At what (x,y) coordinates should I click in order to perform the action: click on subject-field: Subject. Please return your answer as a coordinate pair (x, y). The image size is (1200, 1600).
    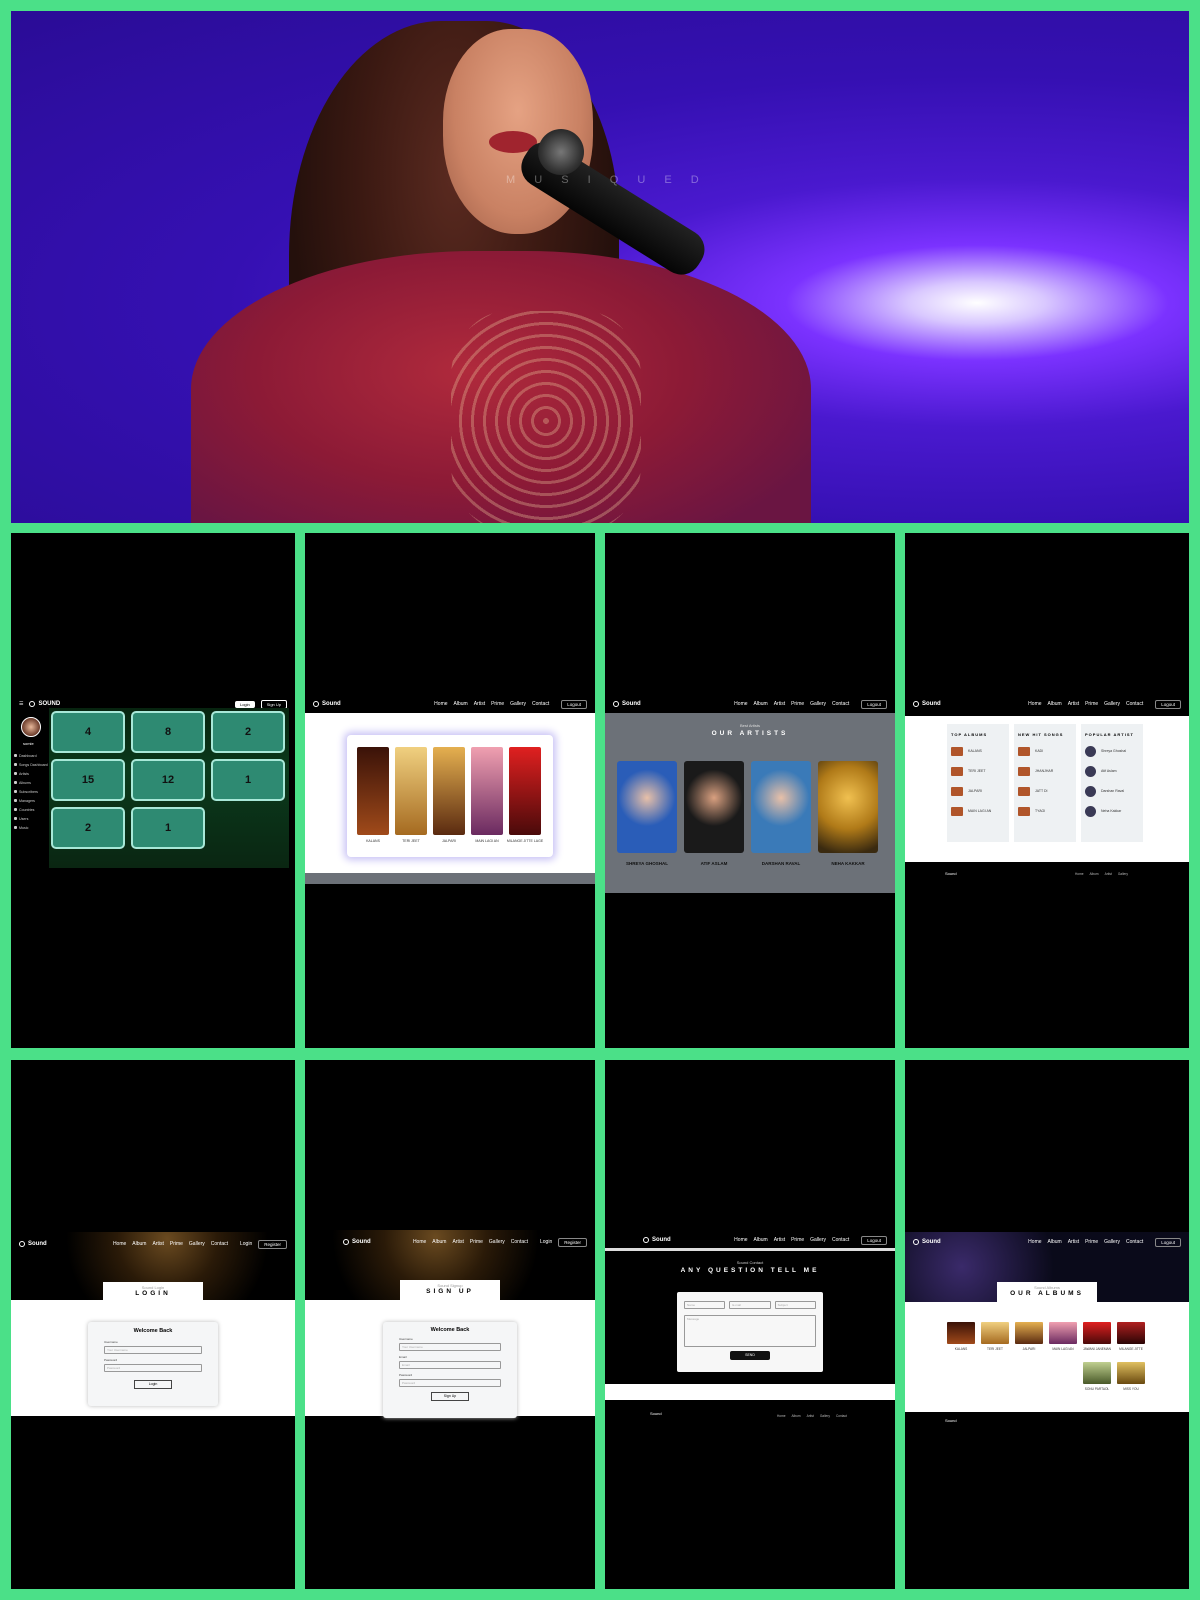
    Looking at the image, I should click on (795, 1305).